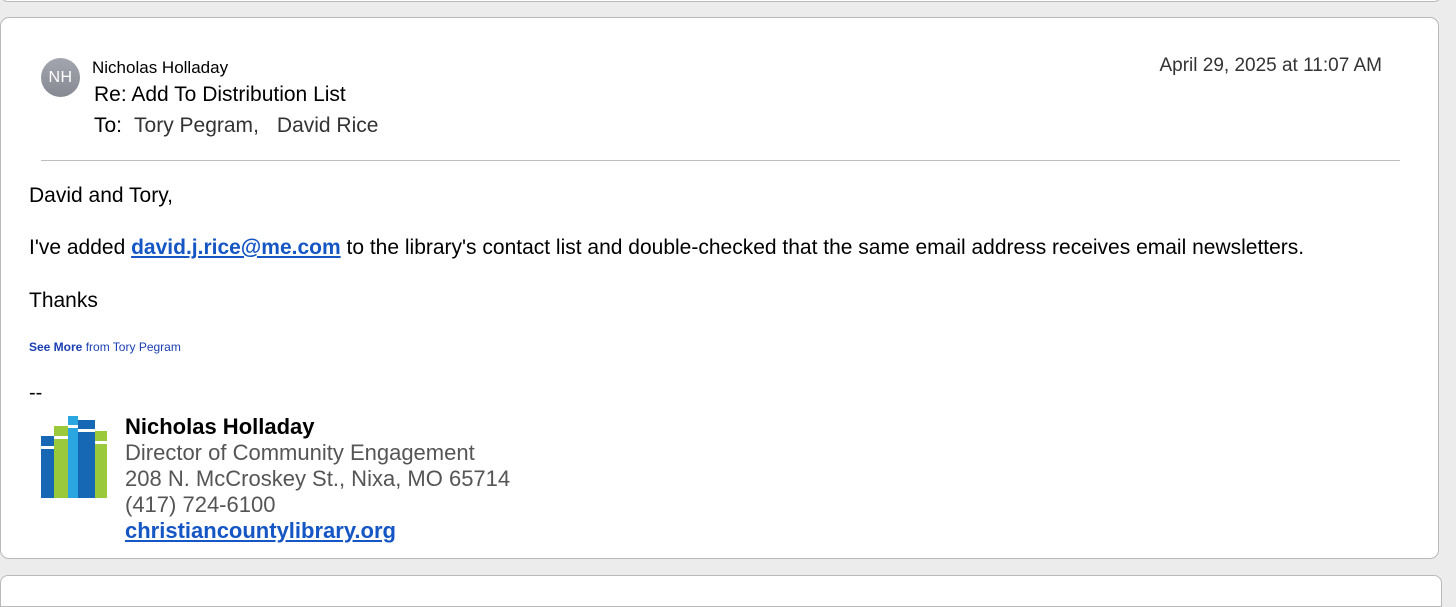 Image resolution: width=1456 pixels, height=607 pixels. What do you see at coordinates (220, 426) in the screenshot?
I see `signature-name: Nicholas Holladay` at bounding box center [220, 426].